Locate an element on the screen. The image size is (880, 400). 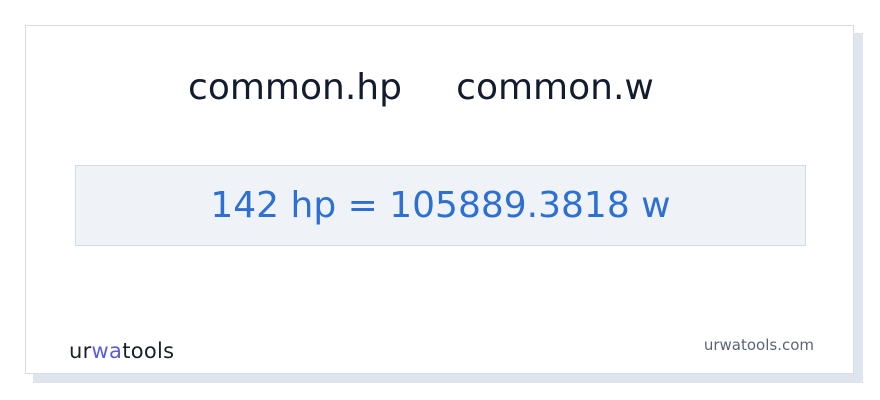
from-unit-label: common.hp is located at coordinates (295, 87).